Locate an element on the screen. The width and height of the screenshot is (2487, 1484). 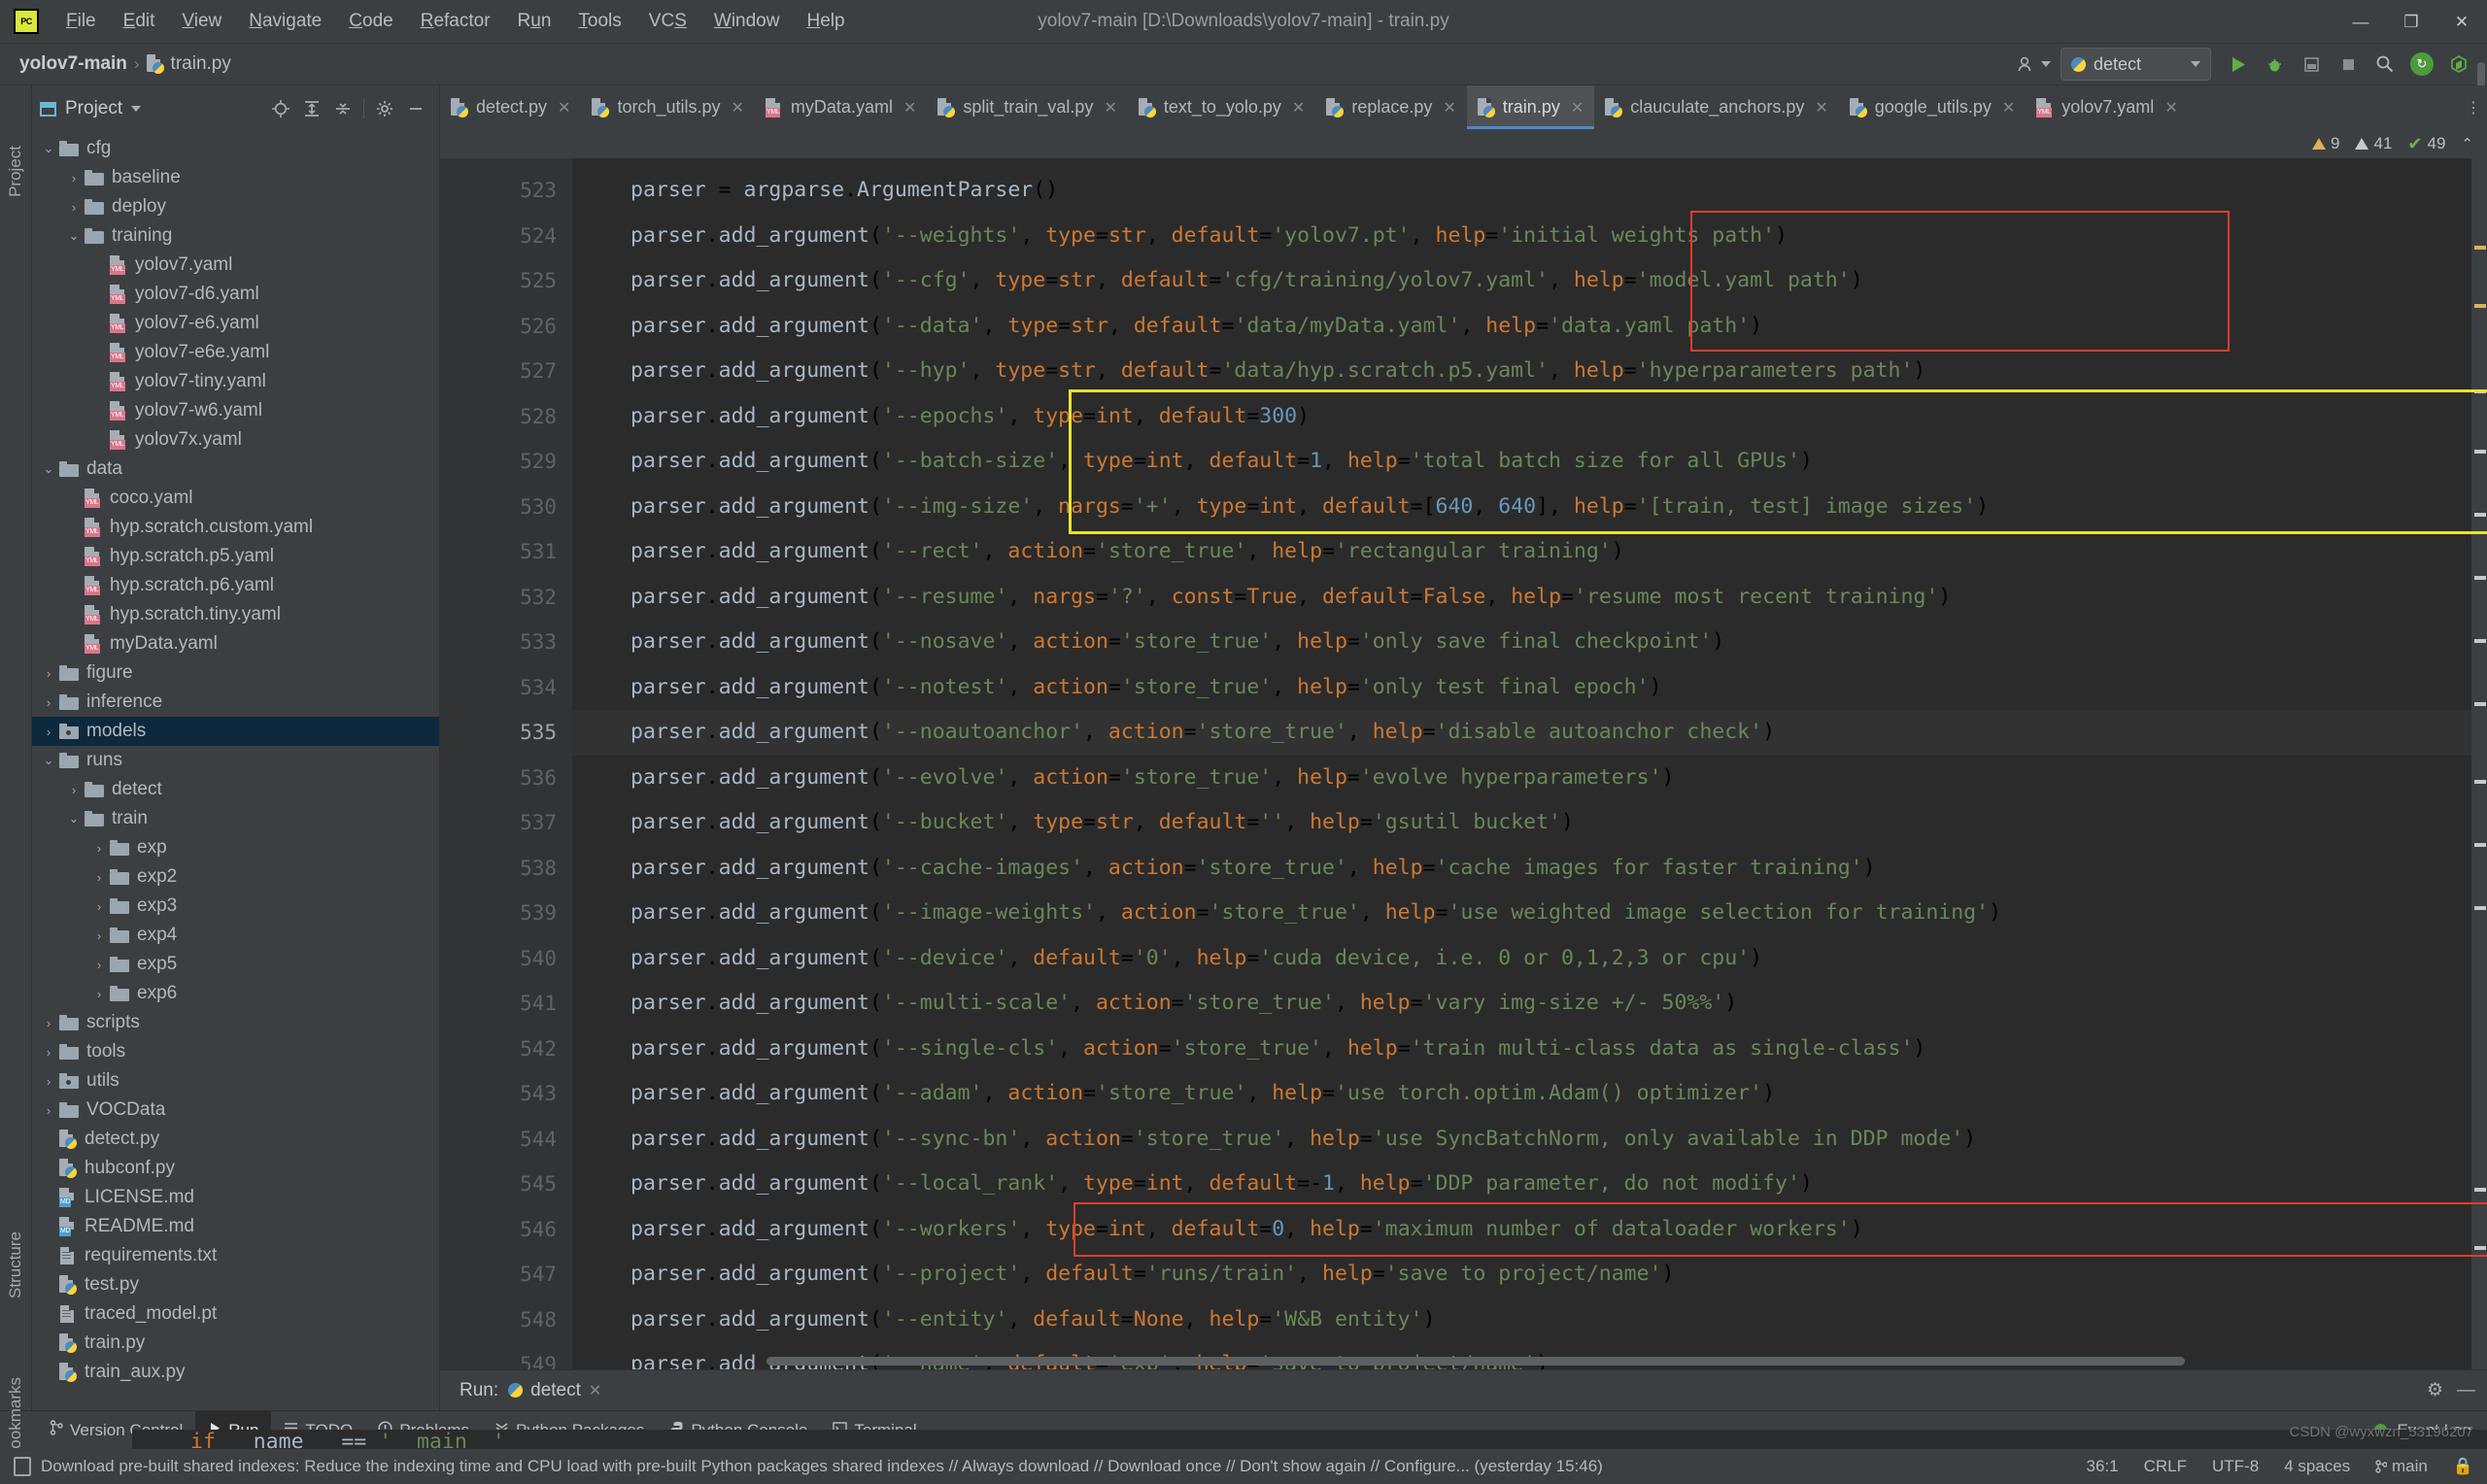
tree-item-traced-model-pt: traced_model.pt is located at coordinates (235, 1314).